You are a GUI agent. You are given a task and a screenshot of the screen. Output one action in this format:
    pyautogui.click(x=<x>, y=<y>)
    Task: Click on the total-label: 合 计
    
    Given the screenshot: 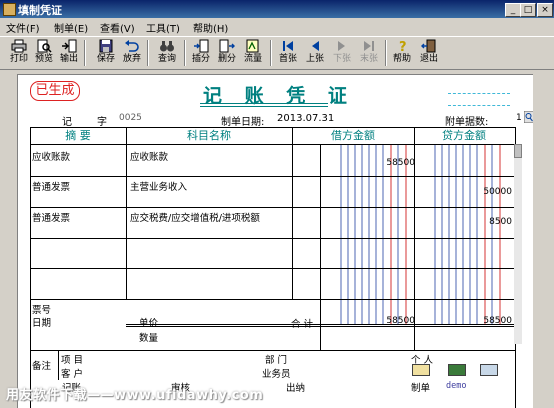 What is the action you would take?
    pyautogui.click(x=302, y=324)
    